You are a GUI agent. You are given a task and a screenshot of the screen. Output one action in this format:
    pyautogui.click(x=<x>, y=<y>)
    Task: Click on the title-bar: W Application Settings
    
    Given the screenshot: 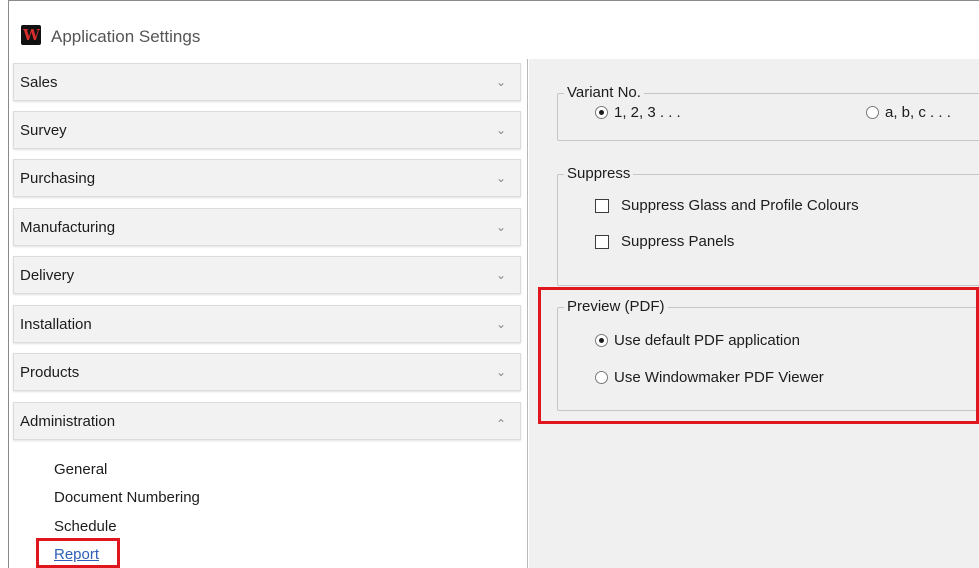 What is the action you would take?
    pyautogui.click(x=494, y=30)
    